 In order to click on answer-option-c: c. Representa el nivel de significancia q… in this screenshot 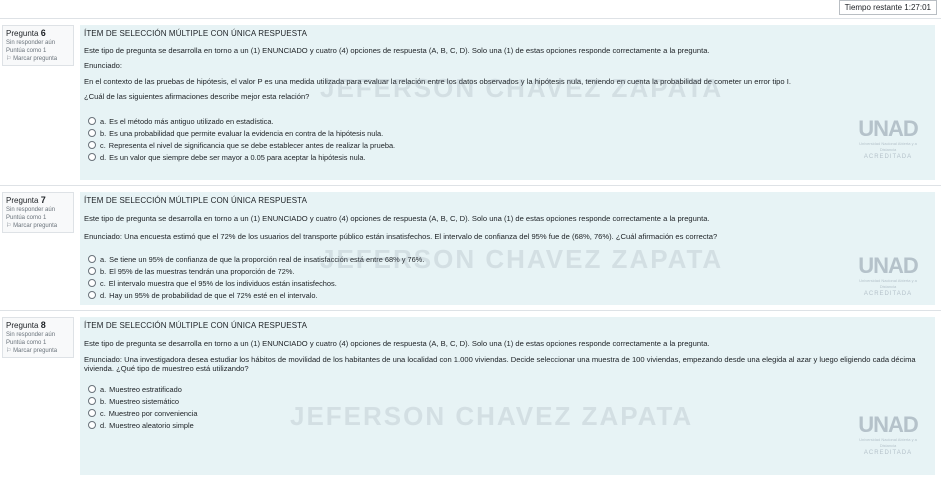, I will do `click(241, 145)`.